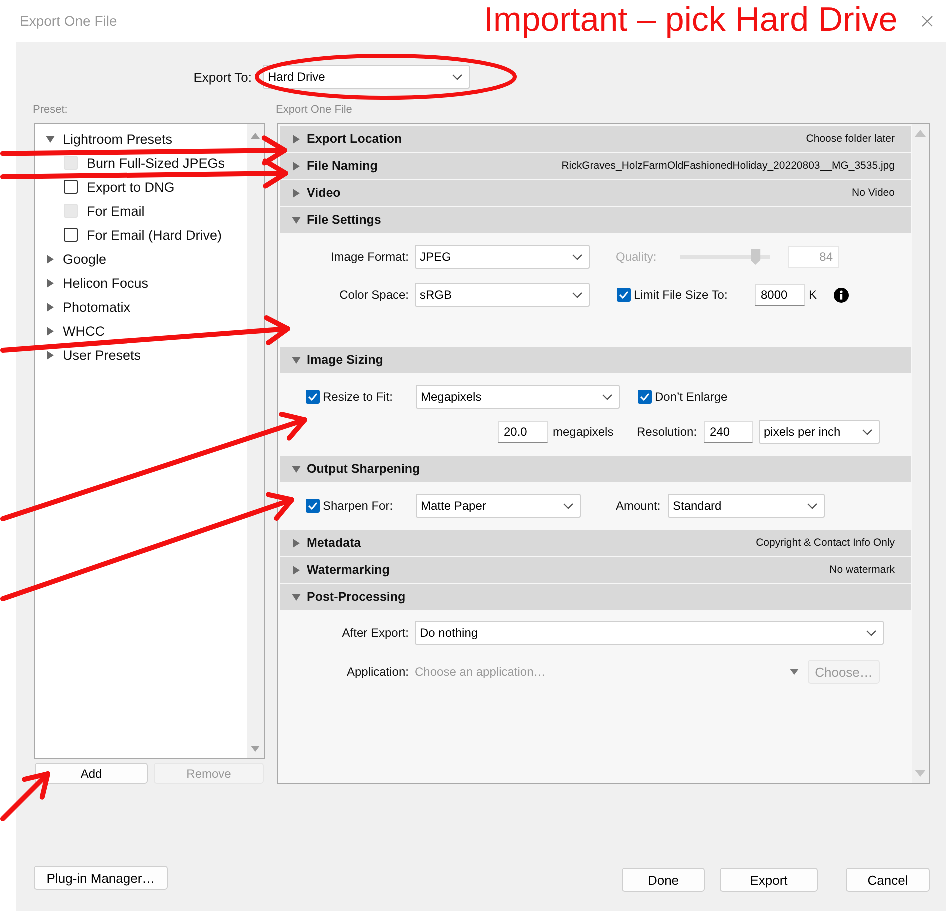  I want to click on tree-item: Lightroom Presets, so click(141, 139).